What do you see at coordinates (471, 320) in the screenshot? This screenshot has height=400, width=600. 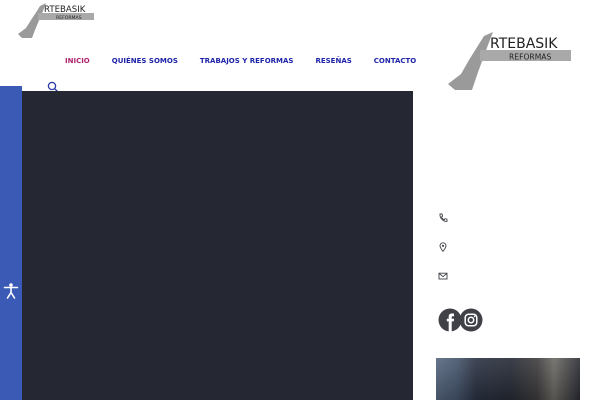 I see `instagram-icon` at bounding box center [471, 320].